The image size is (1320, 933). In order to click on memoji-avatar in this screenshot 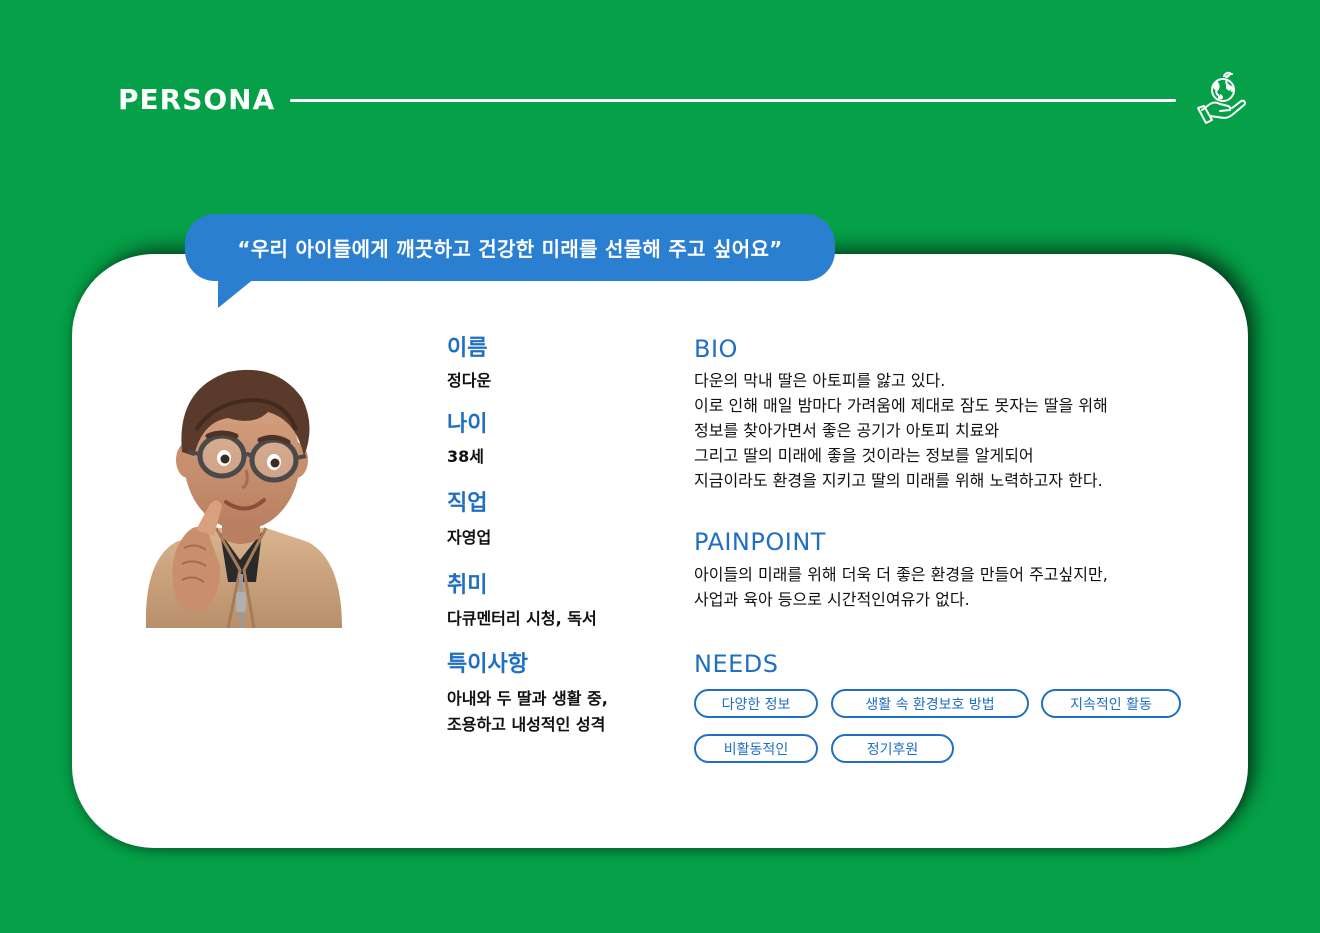, I will do `click(243, 498)`.